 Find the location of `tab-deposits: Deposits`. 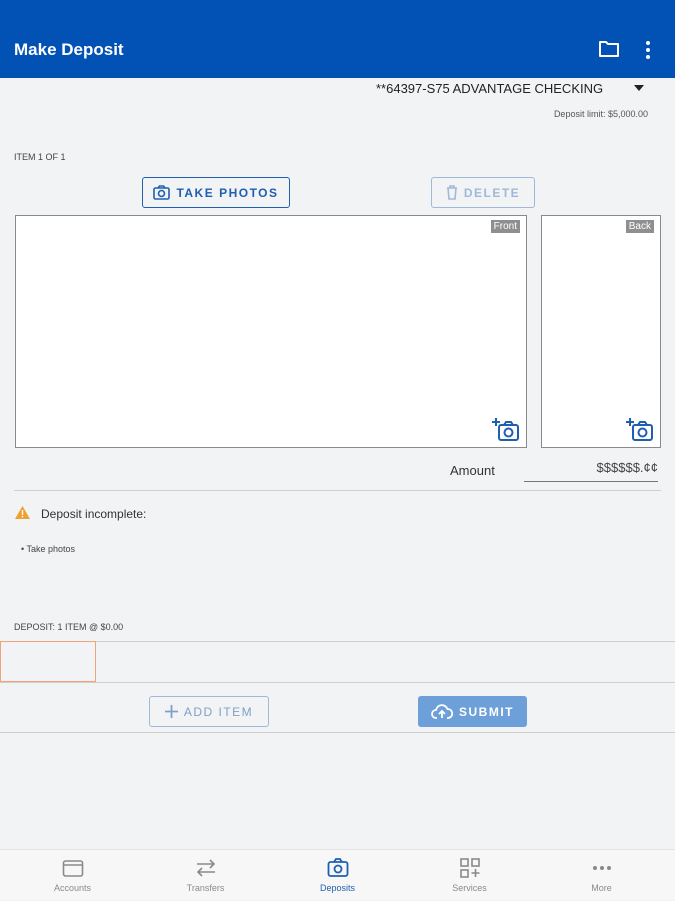

tab-deposits: Deposits is located at coordinates (337, 875).